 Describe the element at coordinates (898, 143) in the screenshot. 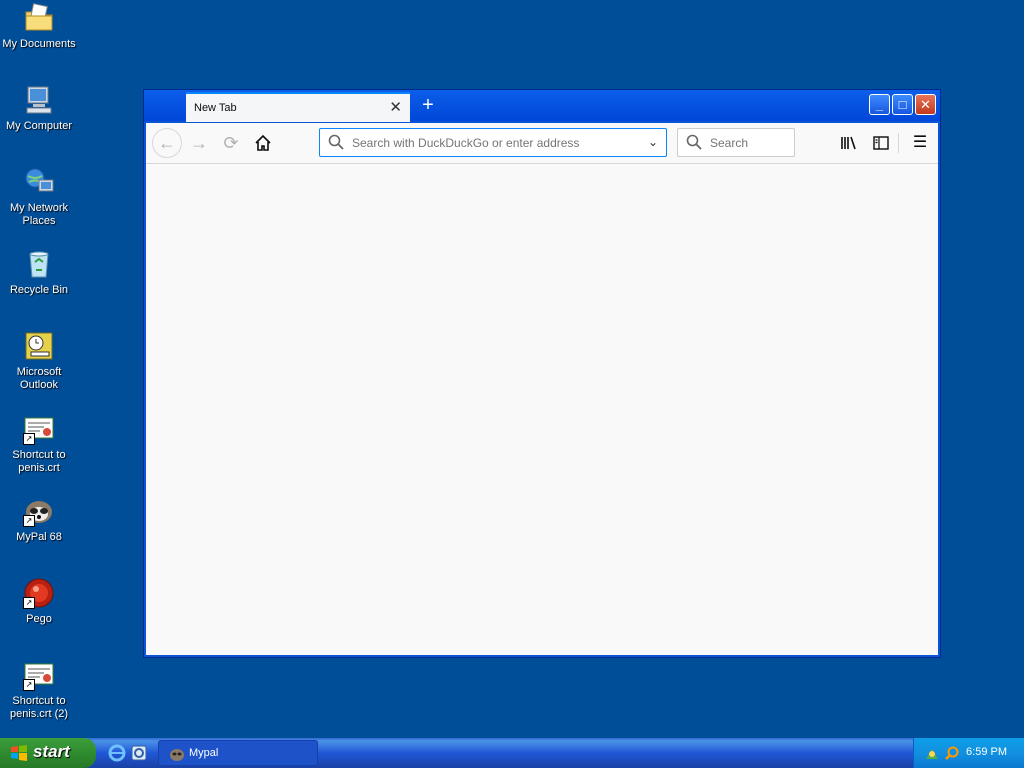

I see `toolbar-separator` at that location.